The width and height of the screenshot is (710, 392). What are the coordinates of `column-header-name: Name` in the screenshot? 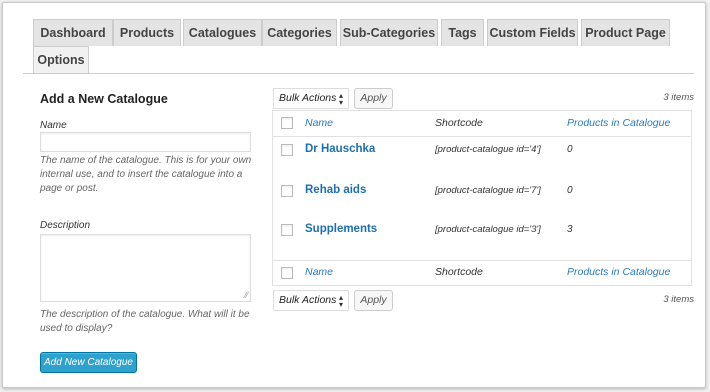 It's located at (319, 123).